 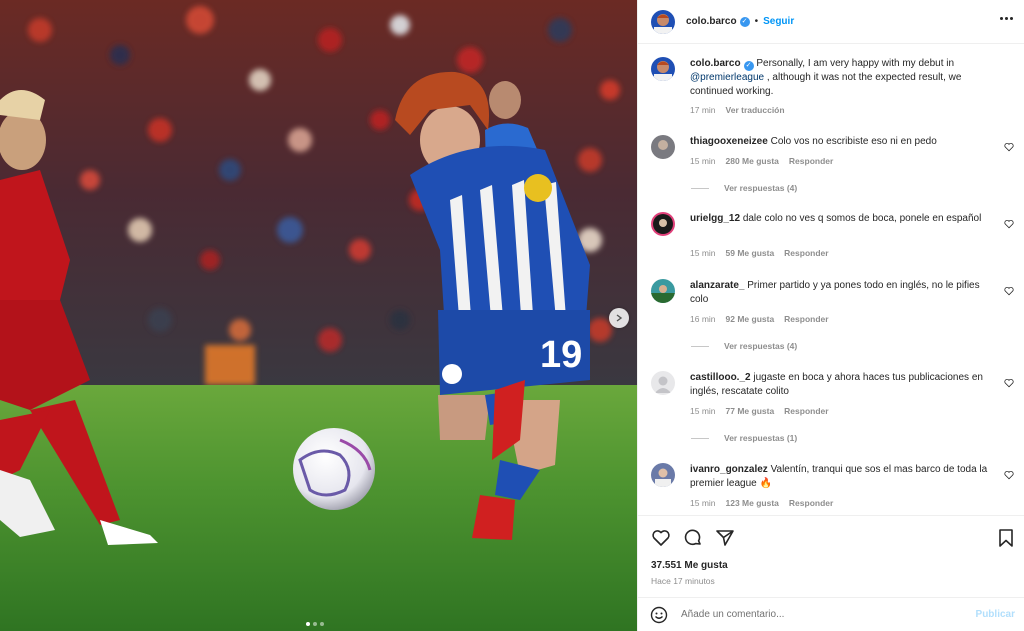 What do you see at coordinates (752, 503) in the screenshot?
I see `comment-like-count: 123 Me gusta` at bounding box center [752, 503].